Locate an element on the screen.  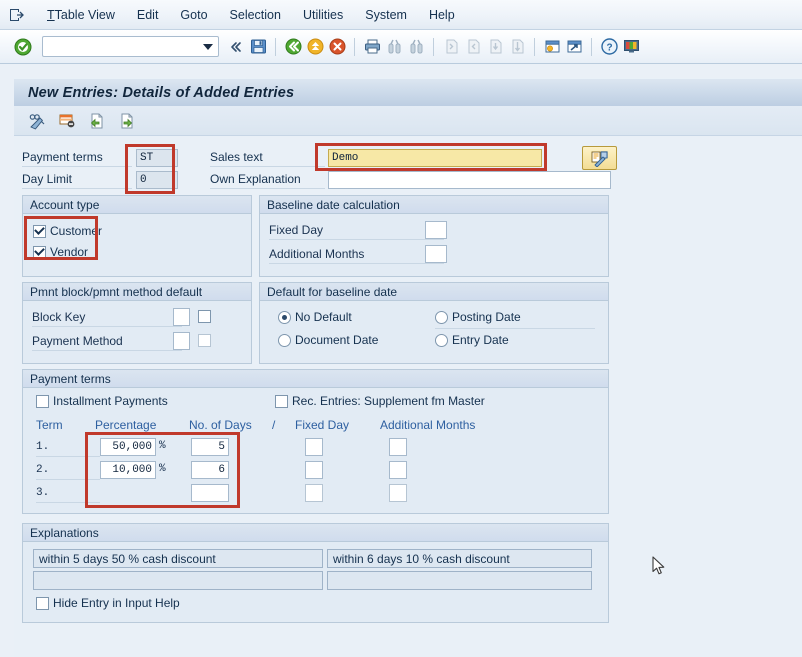
menu-item-label: Goto is located at coordinates (194, 14).